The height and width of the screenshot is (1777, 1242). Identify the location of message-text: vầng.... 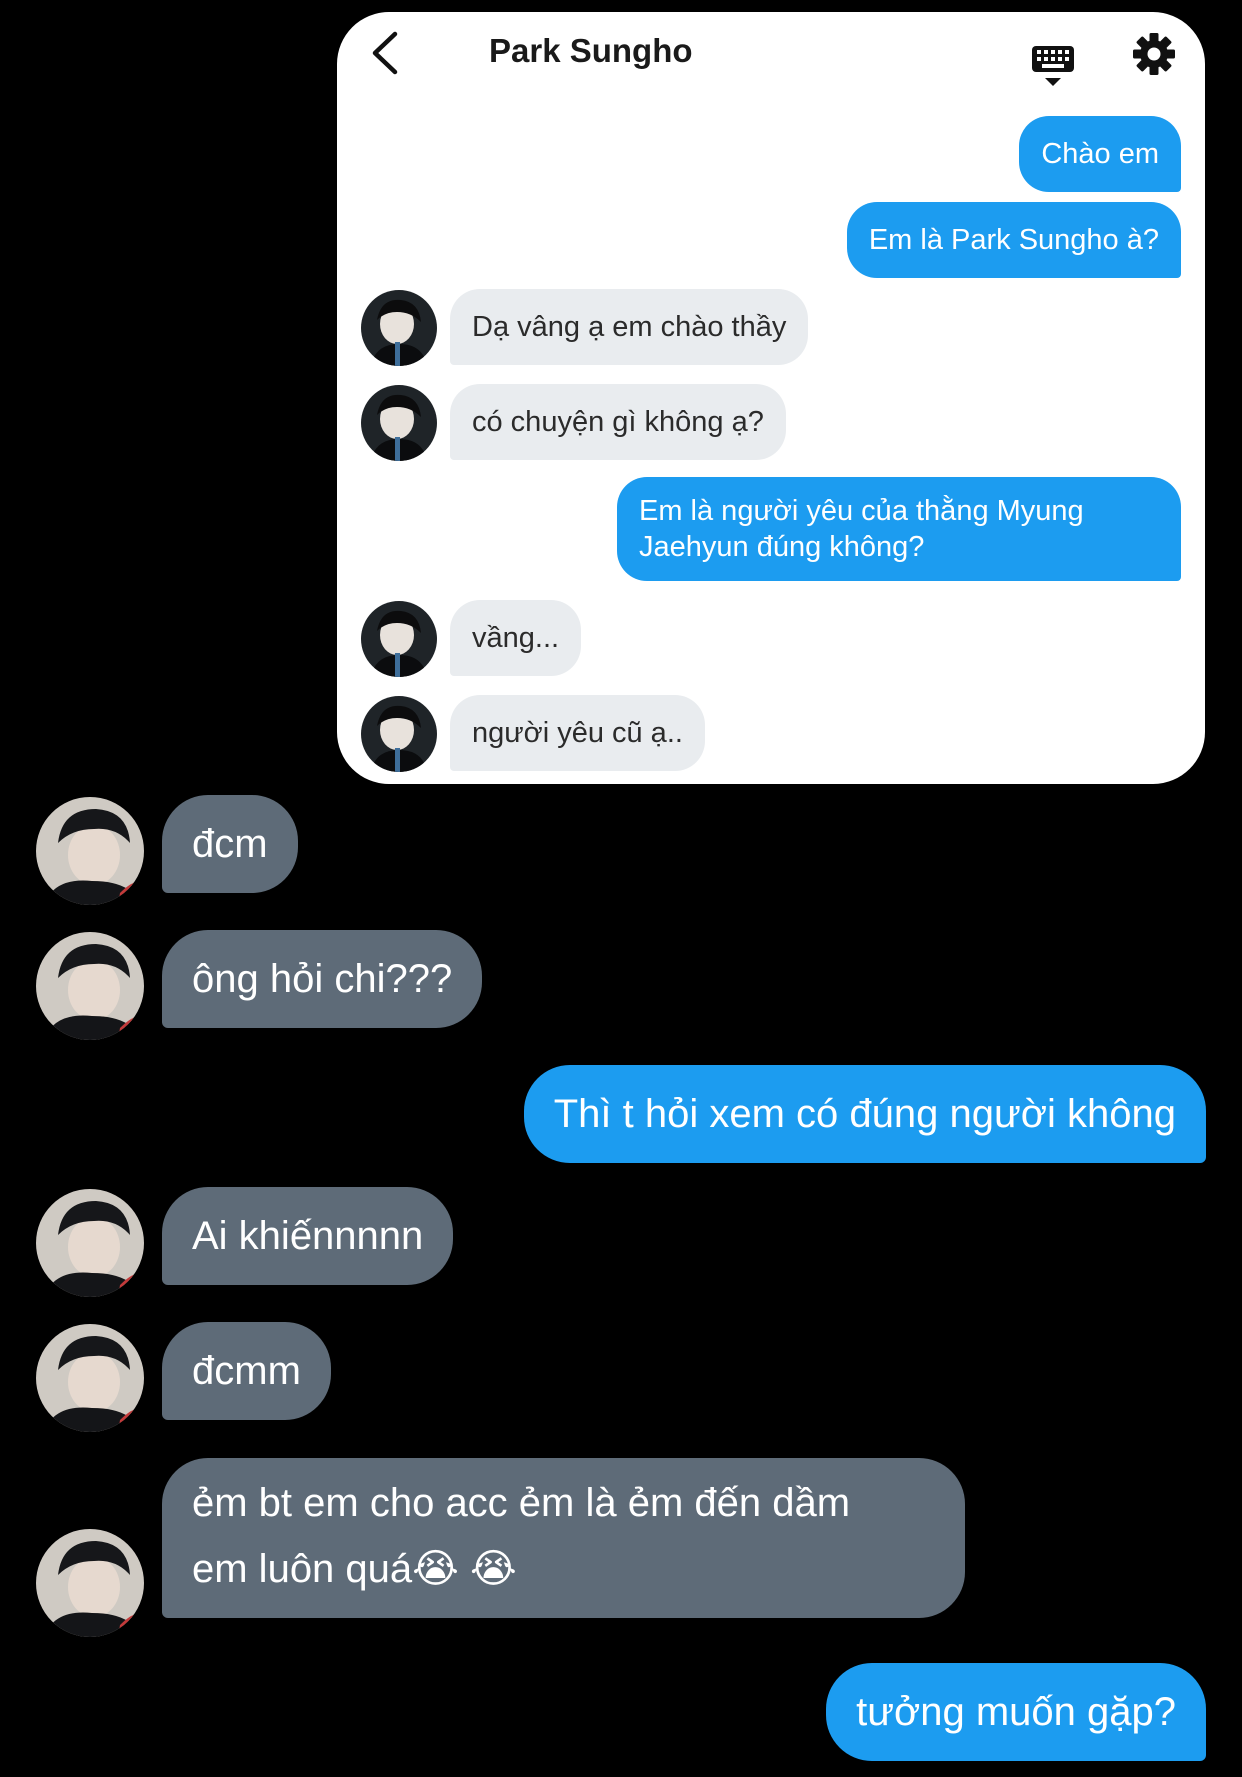
(516, 638).